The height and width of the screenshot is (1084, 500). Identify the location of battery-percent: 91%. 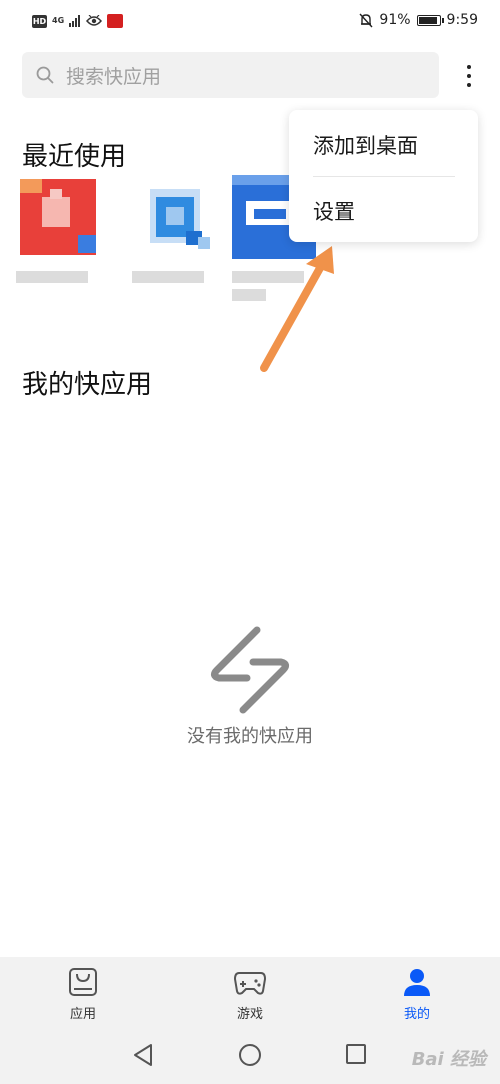
(395, 20).